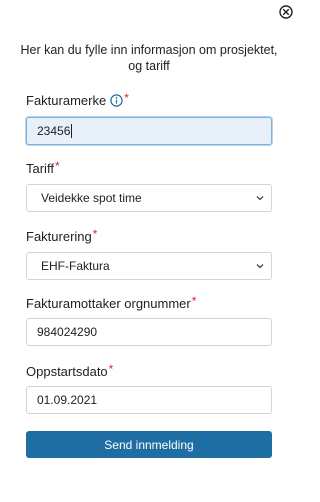 The image size is (320, 502). I want to click on tariff-label-row: Tariff *, so click(149, 168).